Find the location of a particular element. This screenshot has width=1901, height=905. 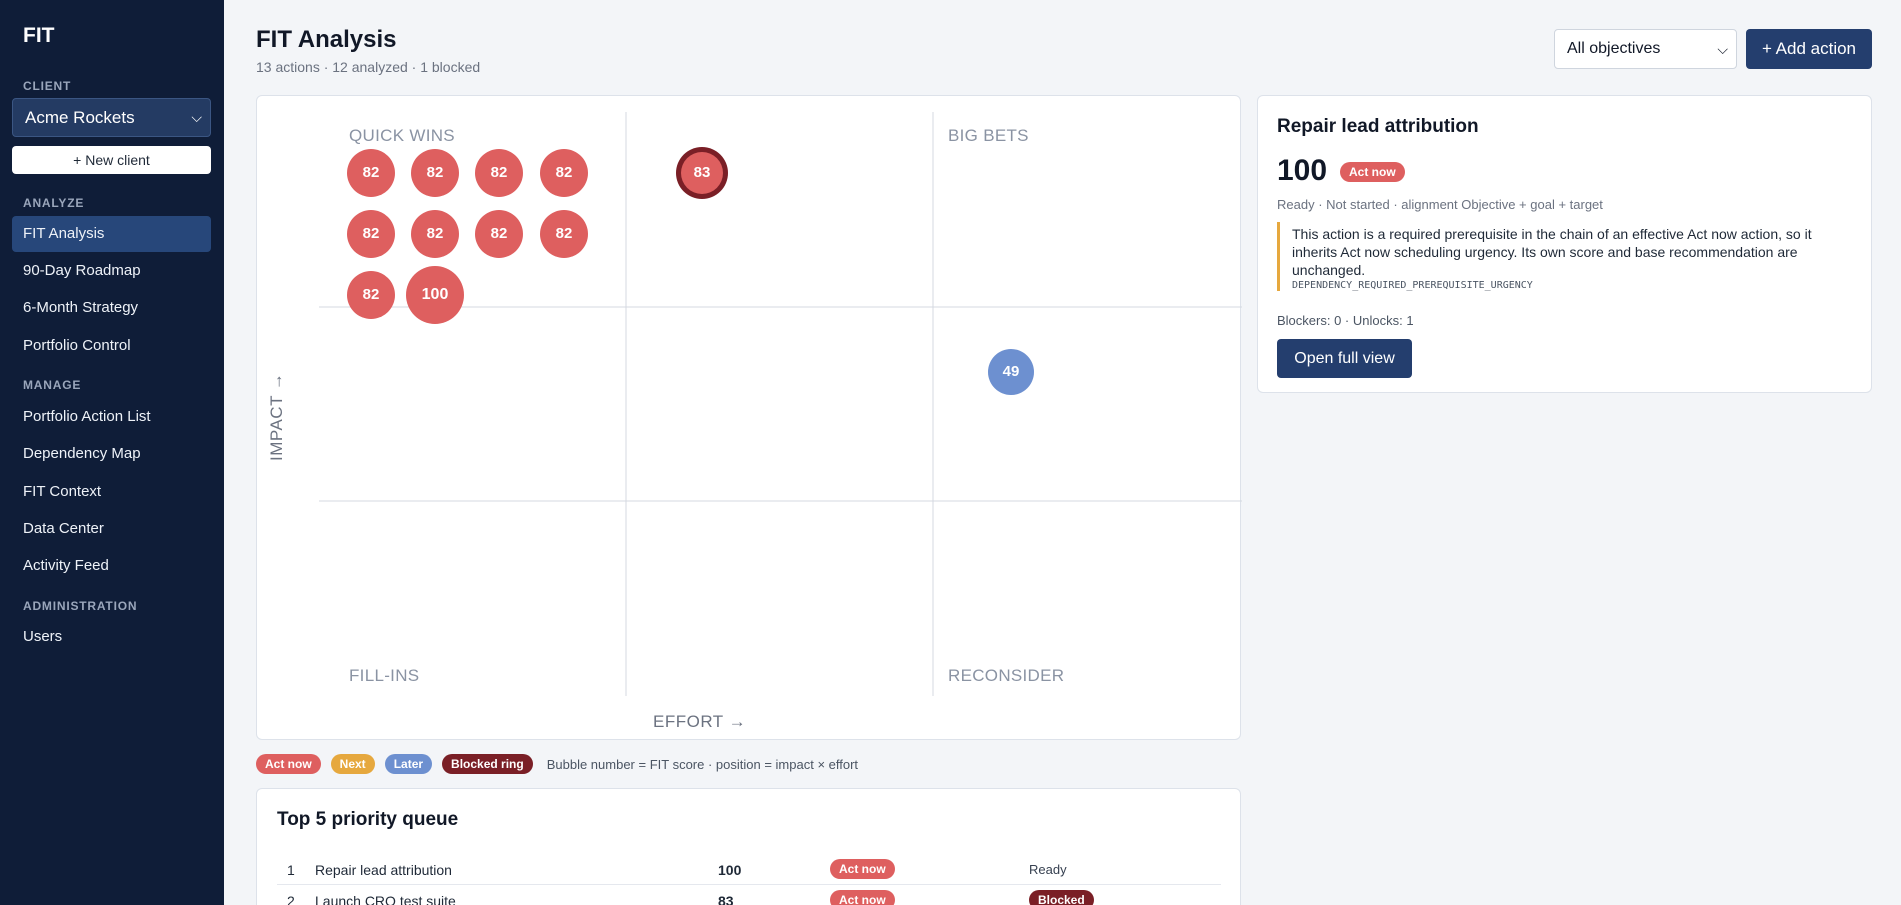

sidebar-item-users: Users is located at coordinates (111, 637).